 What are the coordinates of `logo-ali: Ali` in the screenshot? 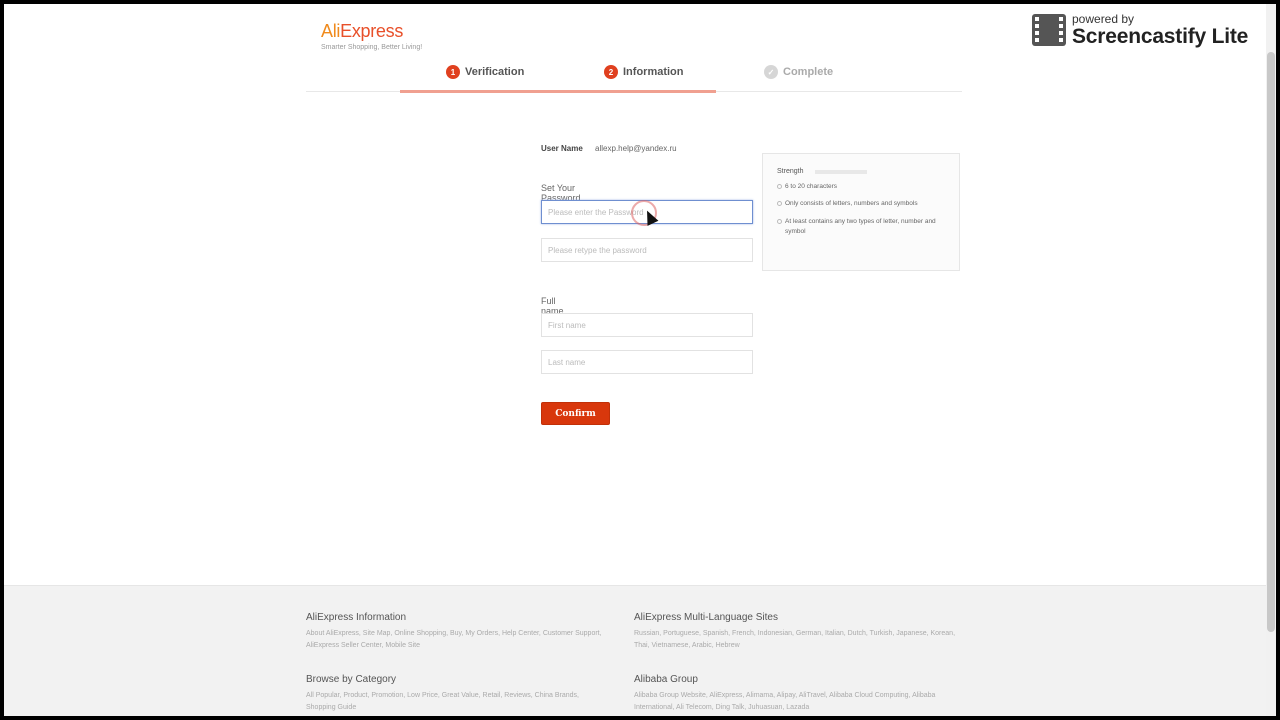 It's located at (331, 31).